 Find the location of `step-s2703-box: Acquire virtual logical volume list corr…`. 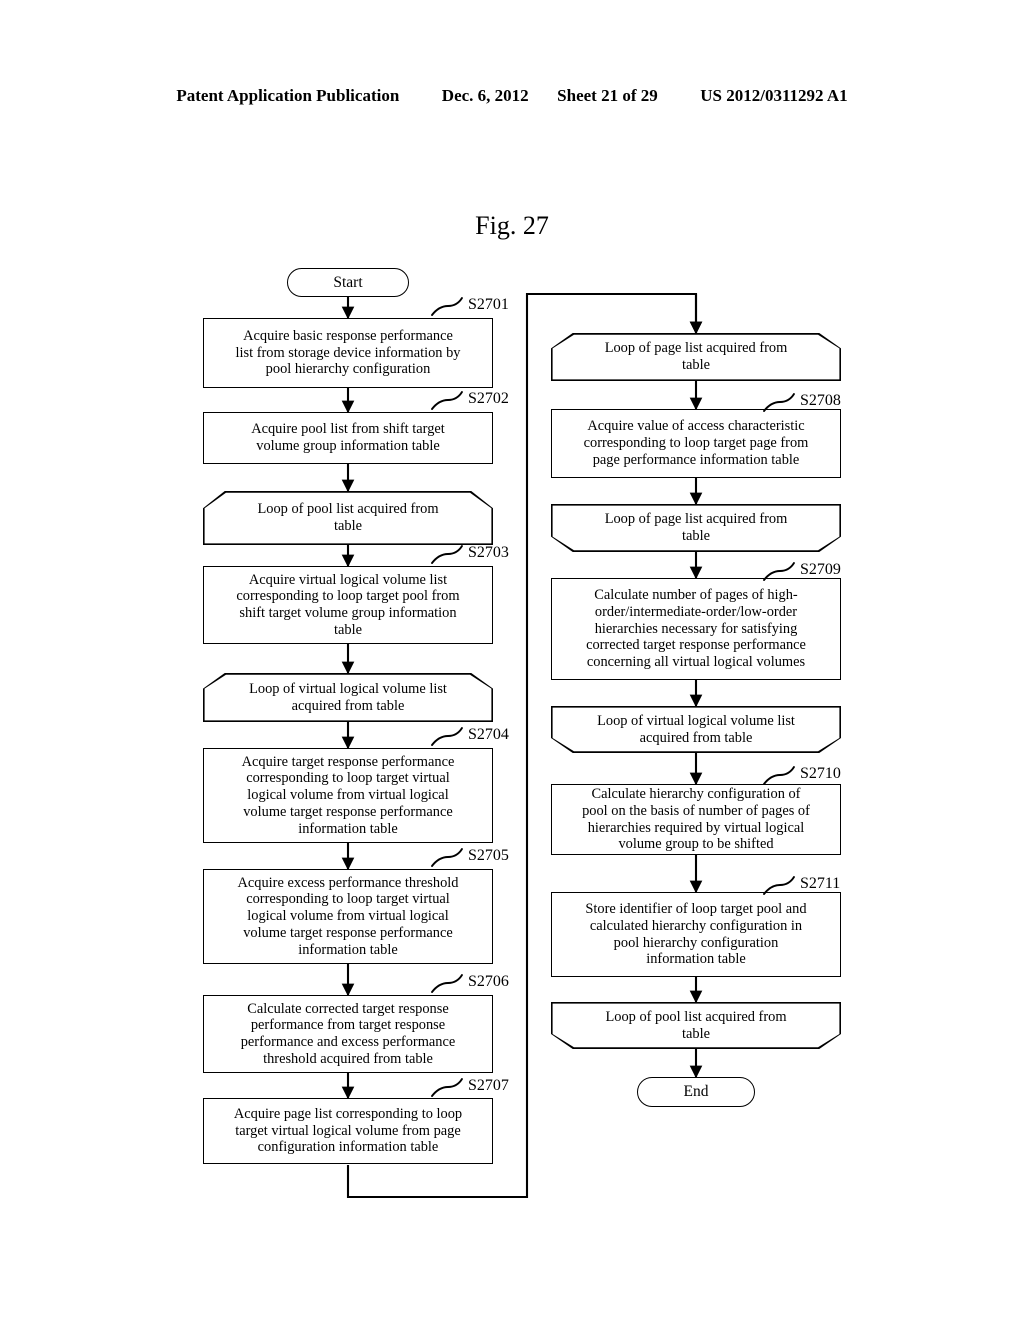

step-s2703-box: Acquire virtual logical volume list corr… is located at coordinates (348, 605).